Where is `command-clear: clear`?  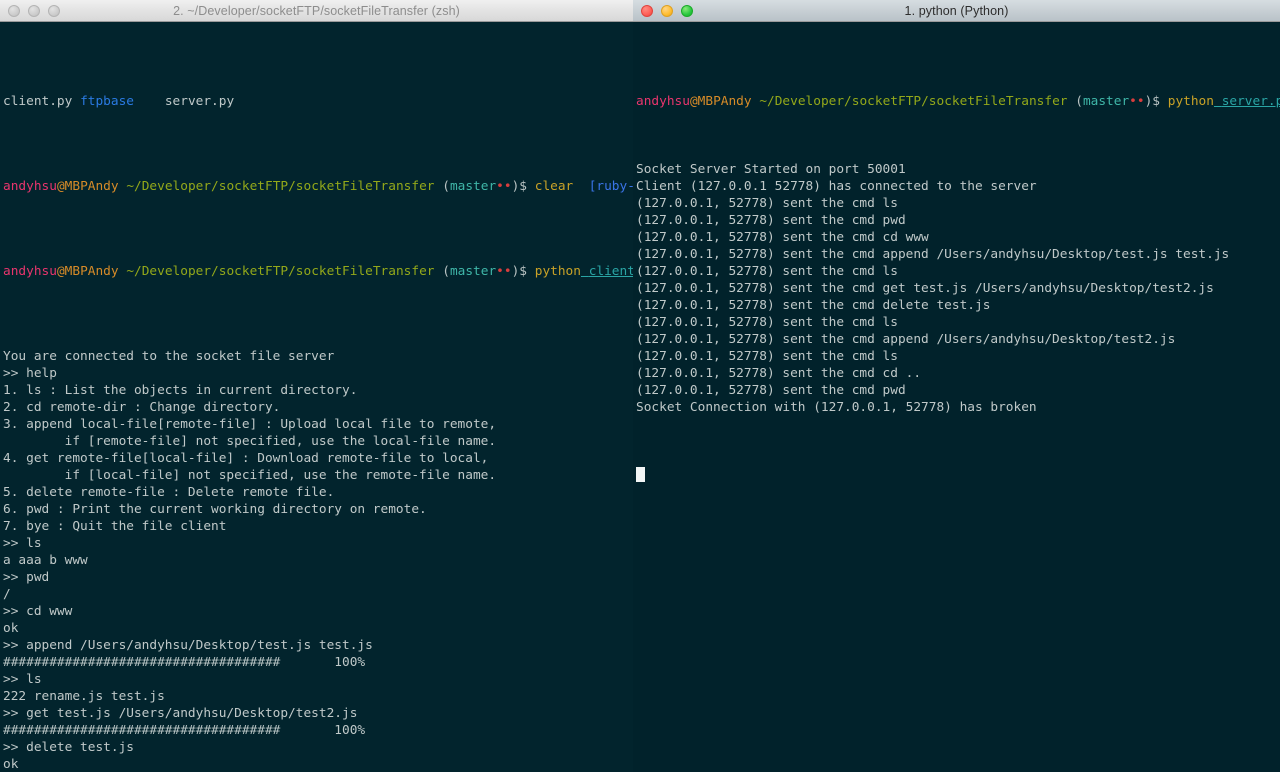
command-clear: clear is located at coordinates (554, 186).